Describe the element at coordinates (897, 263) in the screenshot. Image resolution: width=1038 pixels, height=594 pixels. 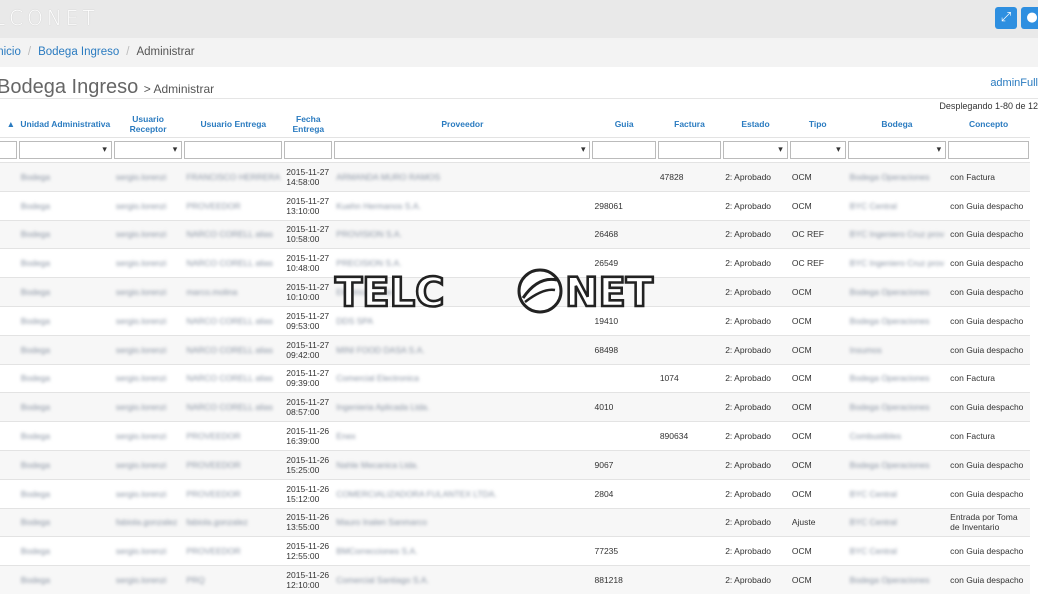
I see `cell-bodega-text: BYC Ingeniero Cruz prov` at that location.